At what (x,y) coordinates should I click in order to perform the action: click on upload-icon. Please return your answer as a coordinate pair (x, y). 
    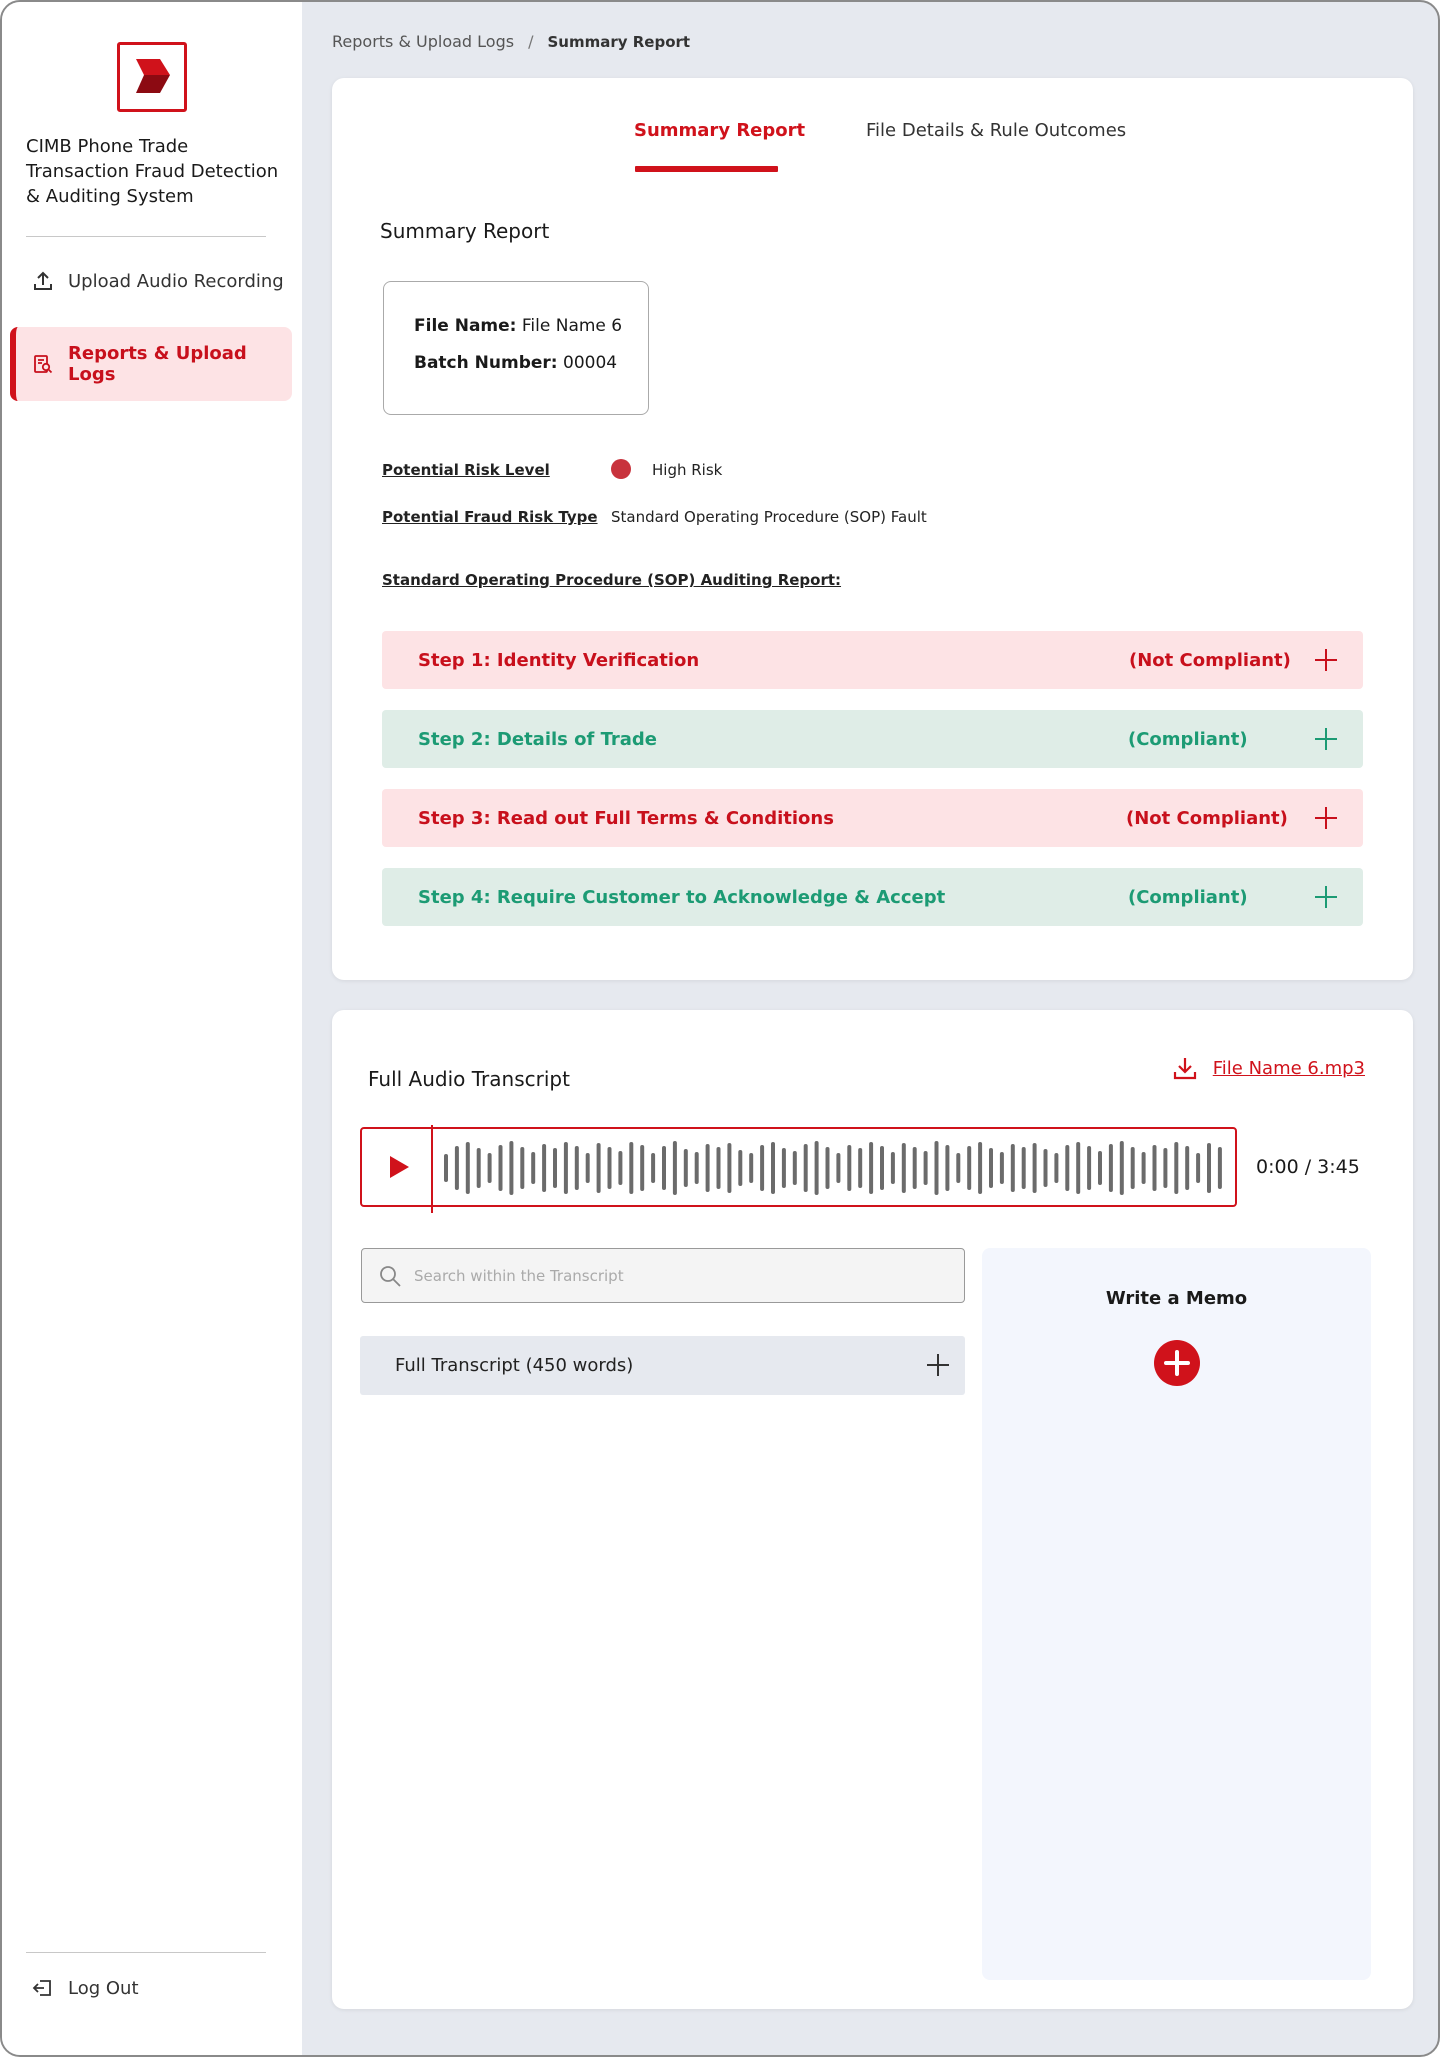
    Looking at the image, I should click on (43, 281).